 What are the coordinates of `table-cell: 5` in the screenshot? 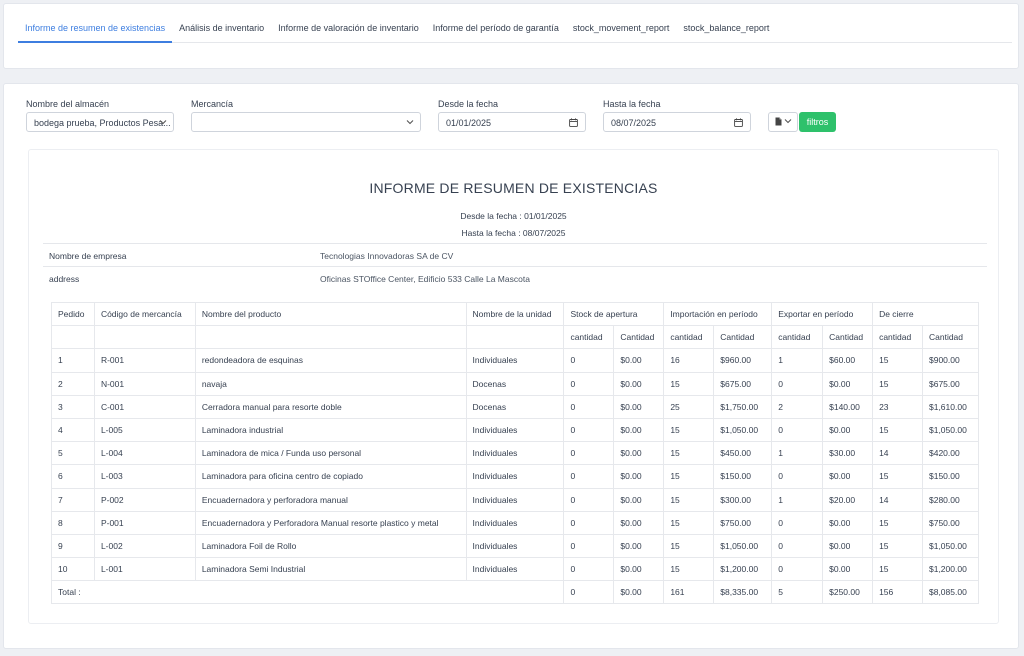 It's located at (73, 453).